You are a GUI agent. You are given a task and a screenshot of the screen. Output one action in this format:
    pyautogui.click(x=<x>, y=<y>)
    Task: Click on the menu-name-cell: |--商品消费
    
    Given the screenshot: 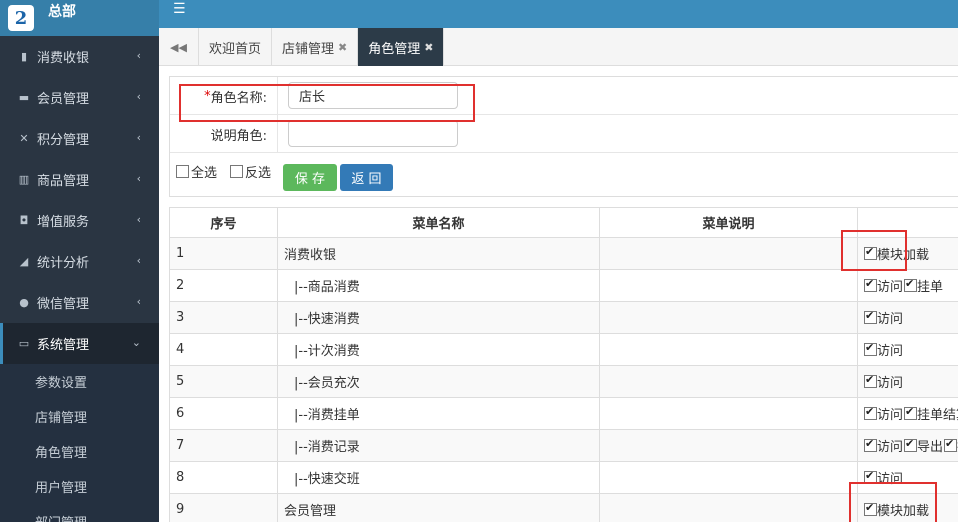 What is the action you would take?
    pyautogui.click(x=438, y=285)
    